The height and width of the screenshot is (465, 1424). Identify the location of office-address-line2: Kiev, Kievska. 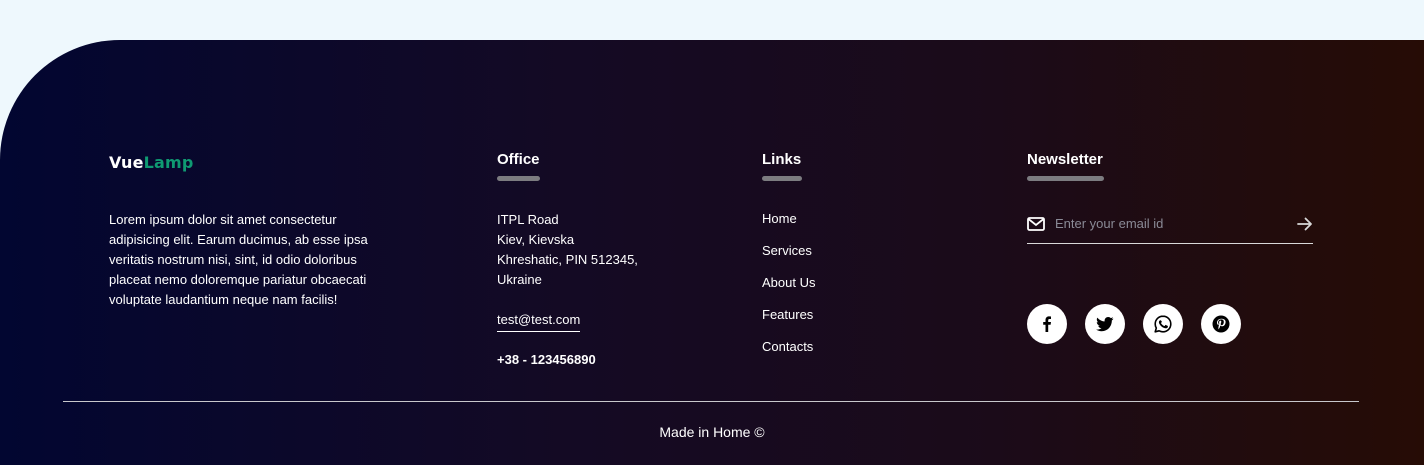
(536, 239).